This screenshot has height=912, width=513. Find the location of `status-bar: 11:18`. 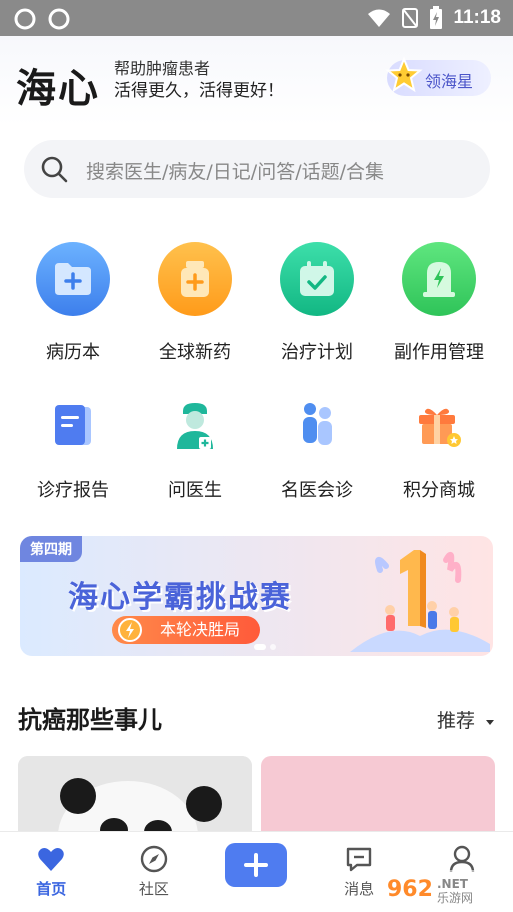

status-bar: 11:18 is located at coordinates (256, 18).